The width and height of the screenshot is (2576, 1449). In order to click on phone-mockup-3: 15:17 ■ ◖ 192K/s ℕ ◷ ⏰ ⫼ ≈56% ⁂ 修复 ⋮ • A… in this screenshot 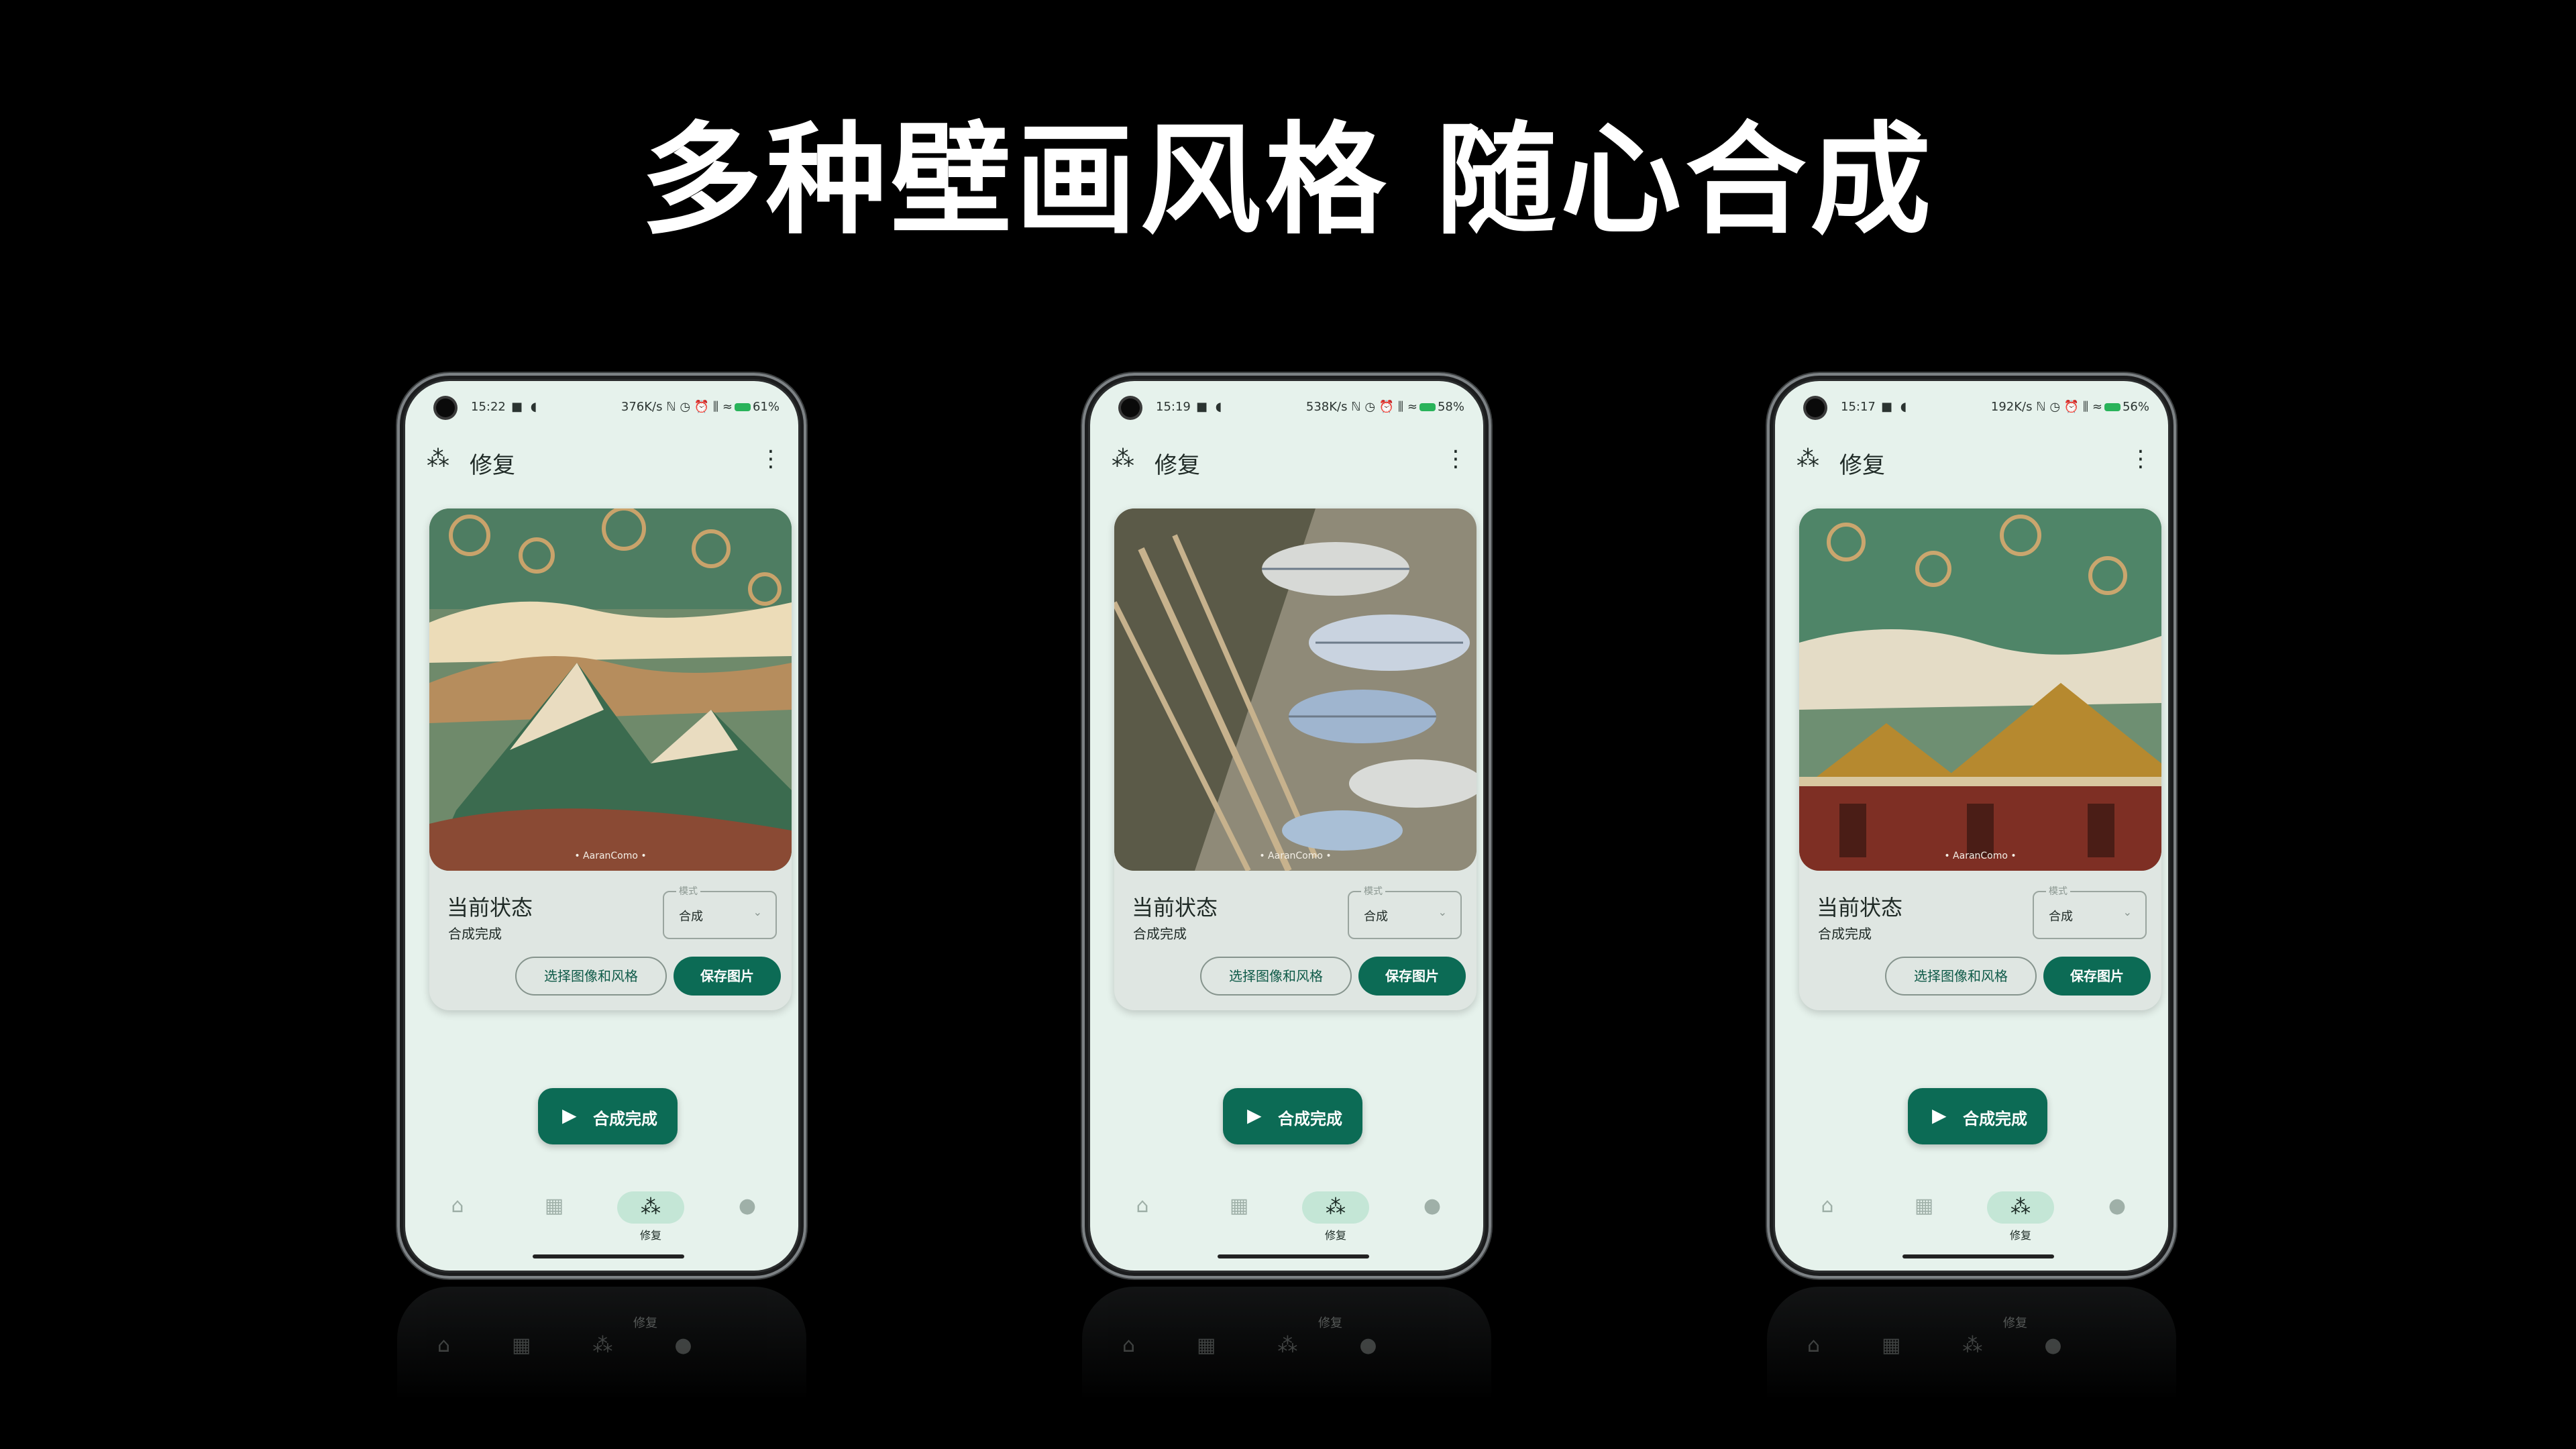, I will do `click(1971, 897)`.